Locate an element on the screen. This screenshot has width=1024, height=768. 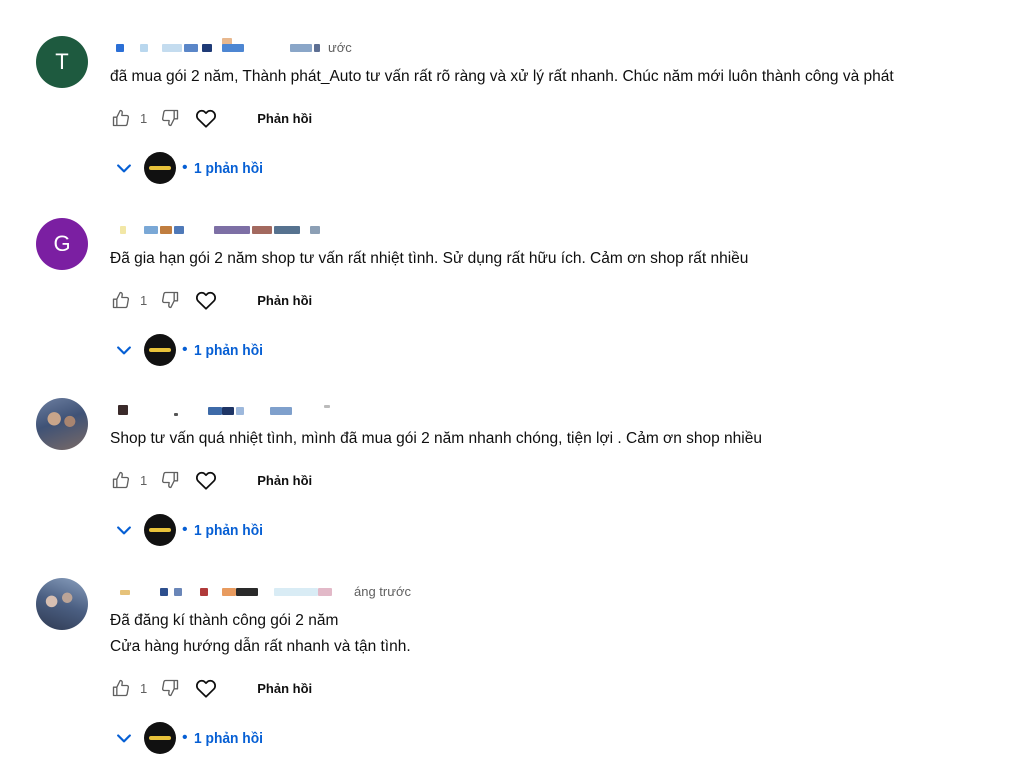
author-name-redacted: áng trước is located at coordinates (320, 592).